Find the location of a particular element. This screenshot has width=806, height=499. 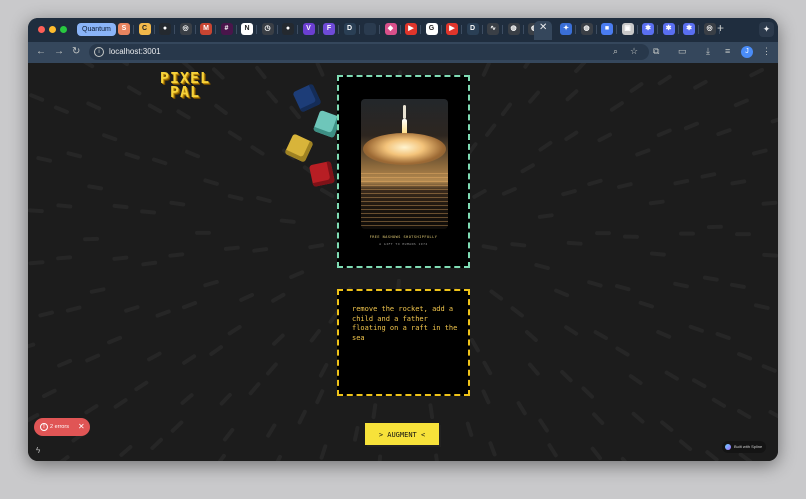

download-icon: ⤓ is located at coordinates (708, 51).